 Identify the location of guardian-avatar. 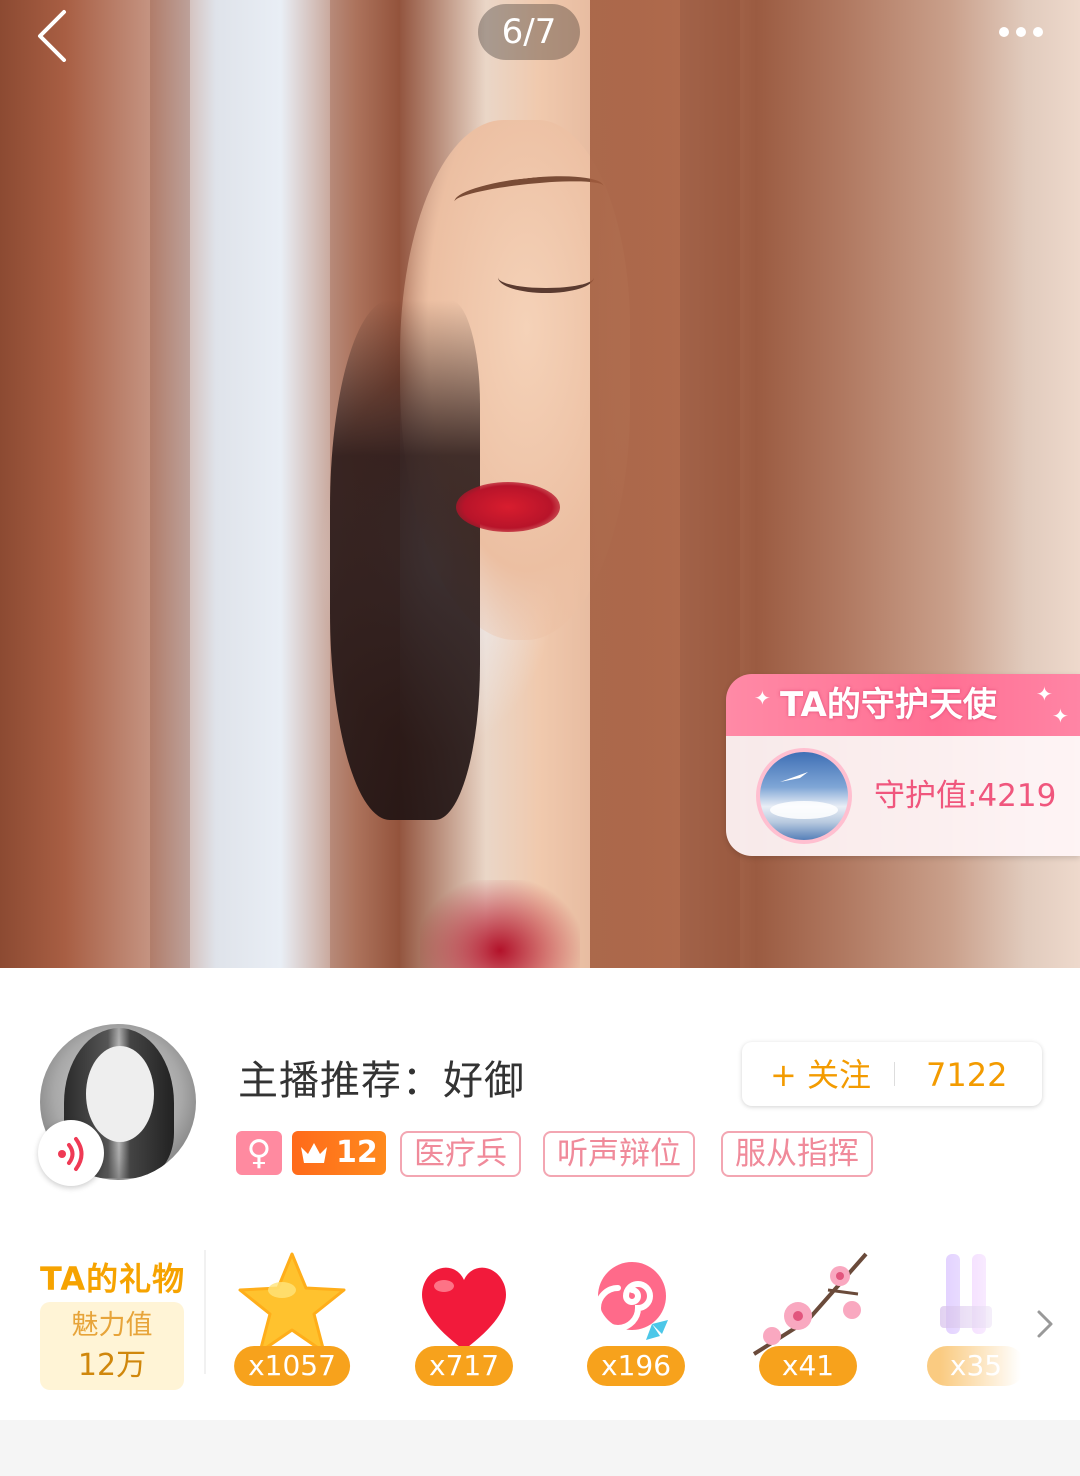
(804, 796).